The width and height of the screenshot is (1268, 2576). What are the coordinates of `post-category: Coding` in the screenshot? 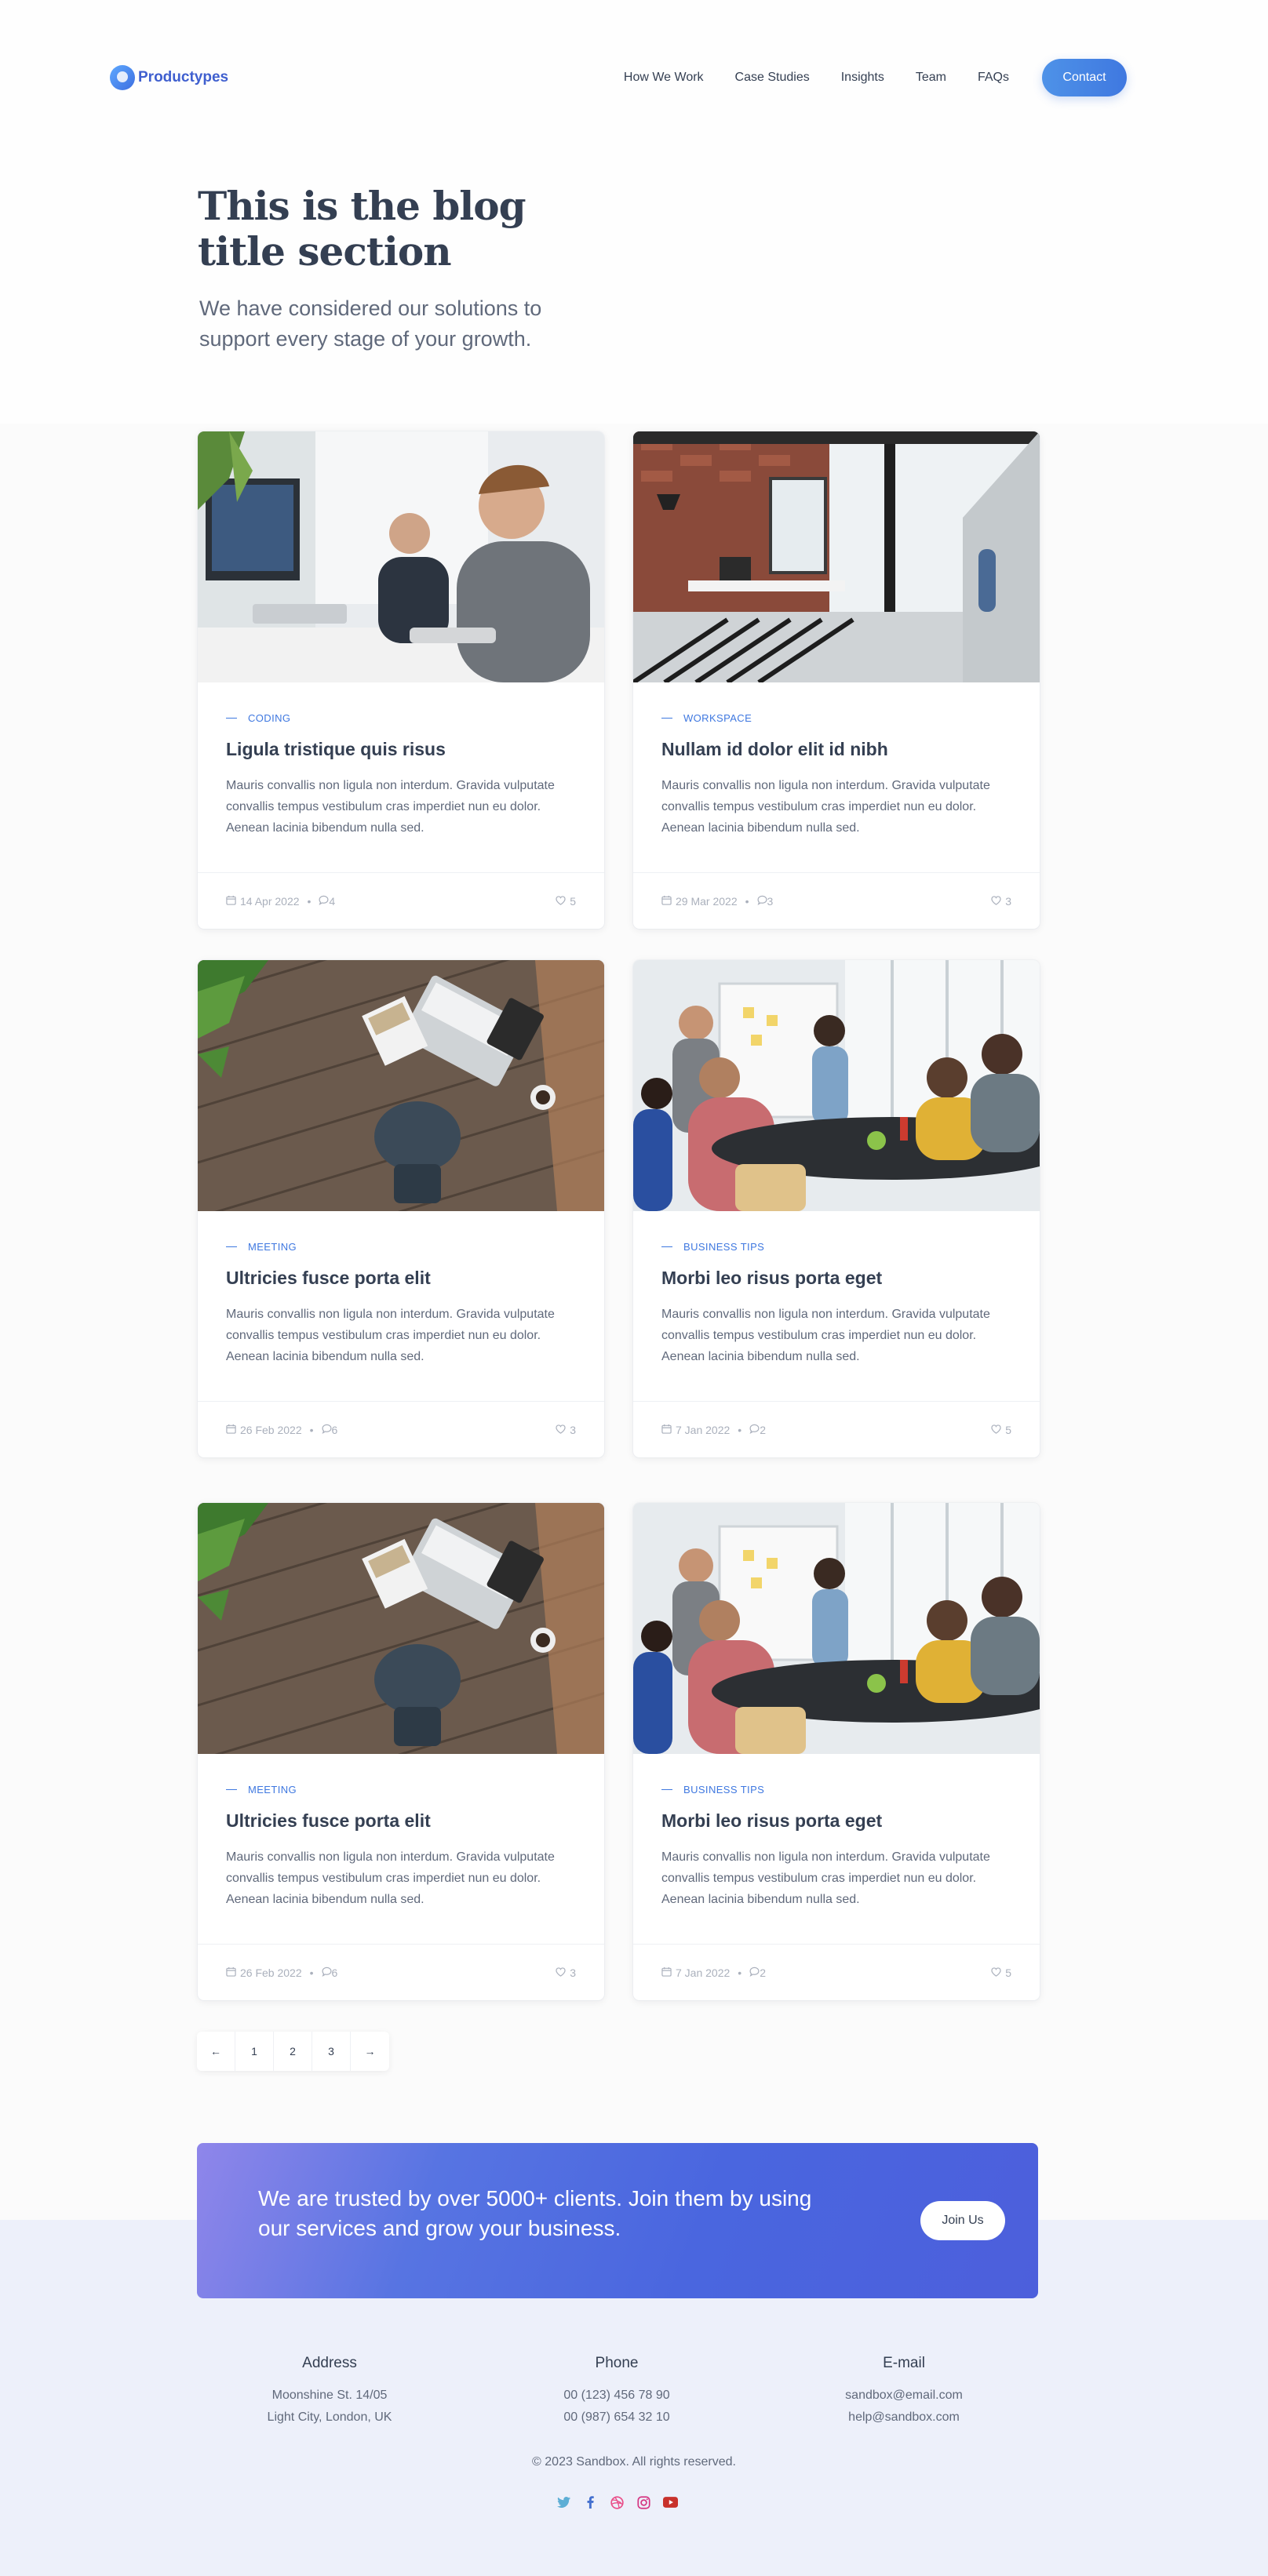 It's located at (258, 718).